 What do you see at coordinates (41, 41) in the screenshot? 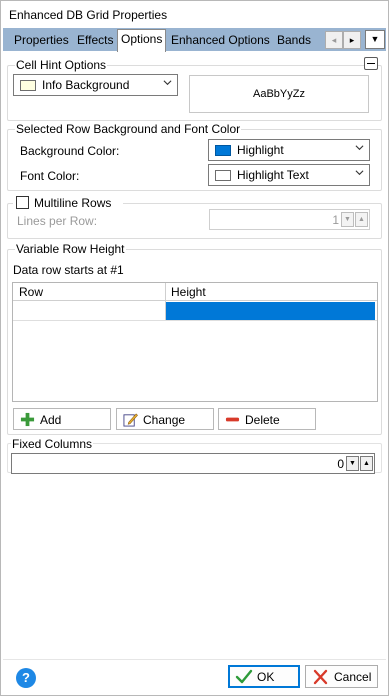
I see `tab-properties: Properties` at bounding box center [41, 41].